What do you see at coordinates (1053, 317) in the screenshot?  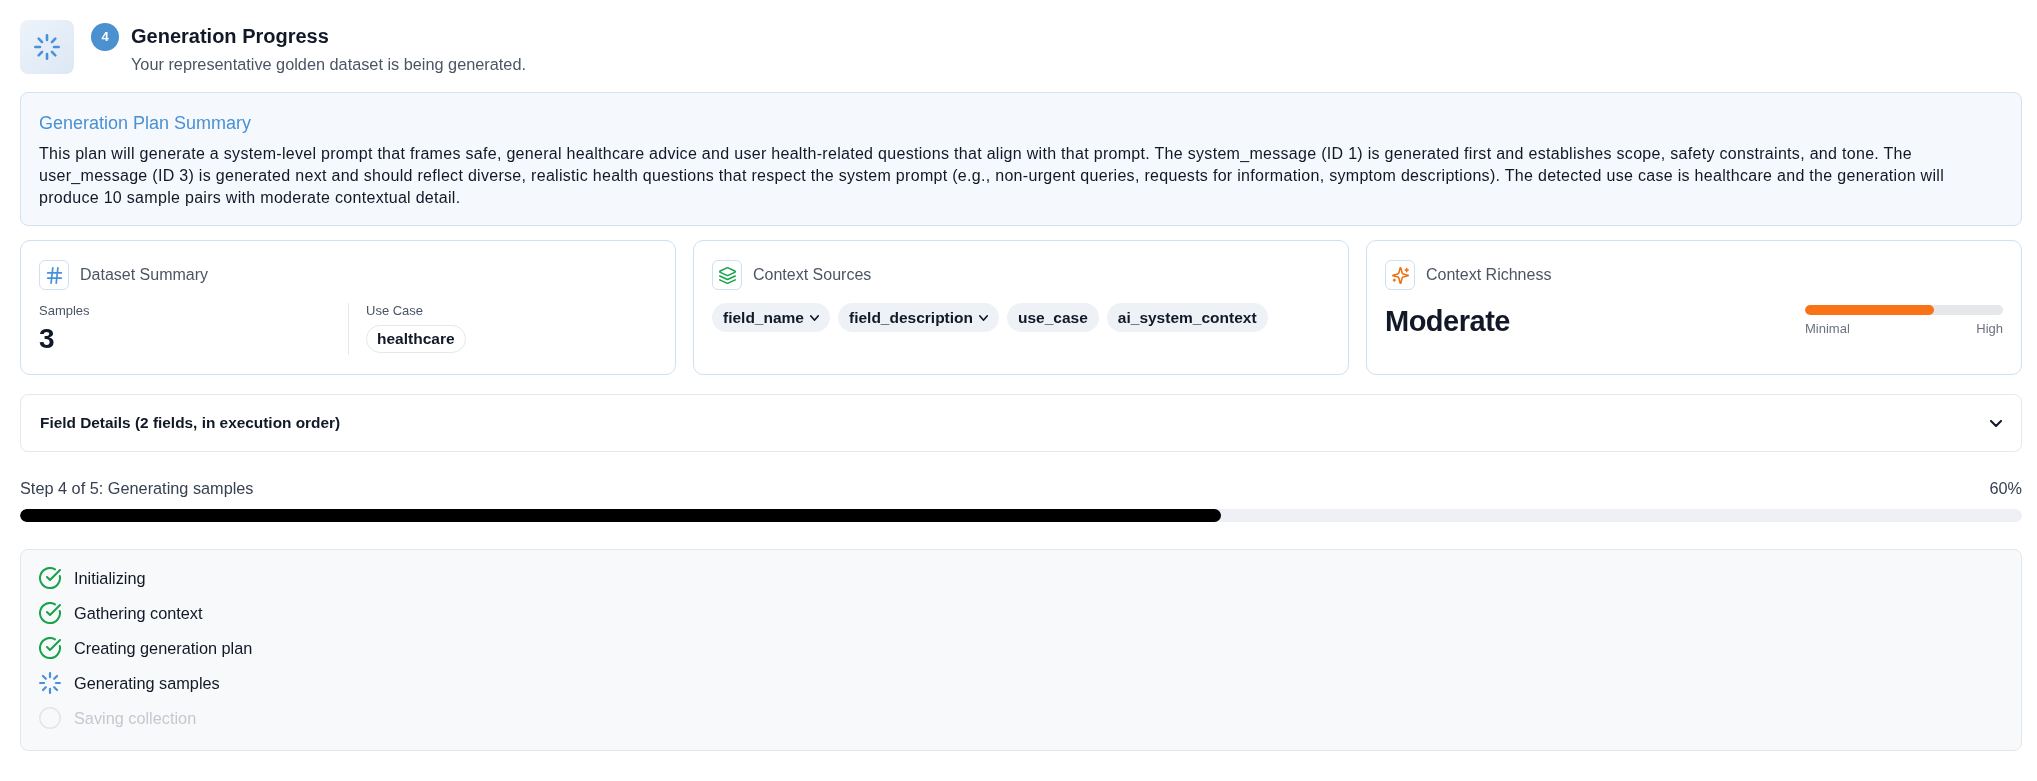 I see `context-source-tag: use_case` at bounding box center [1053, 317].